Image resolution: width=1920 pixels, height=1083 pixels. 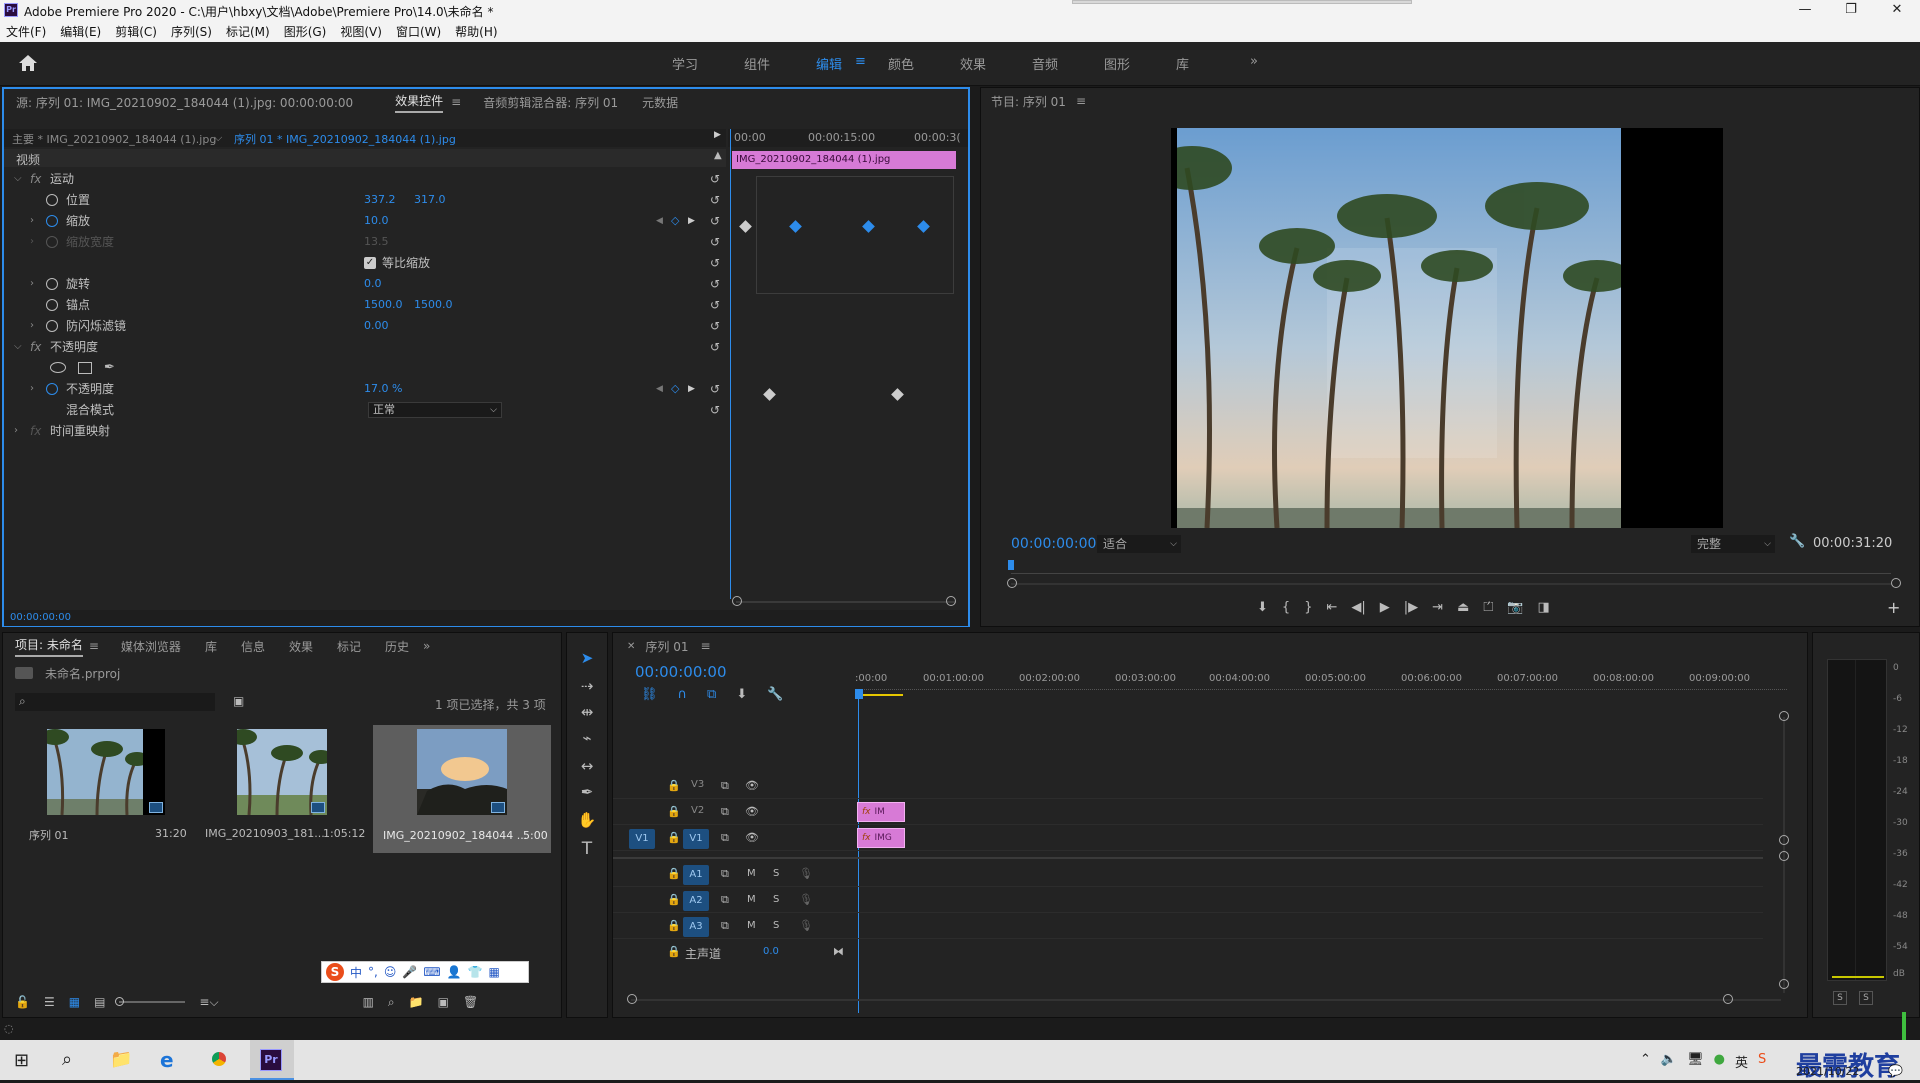 I want to click on track-a3: 🔒 A3 ⧉ M S 🎙, so click(x=1188, y=927).